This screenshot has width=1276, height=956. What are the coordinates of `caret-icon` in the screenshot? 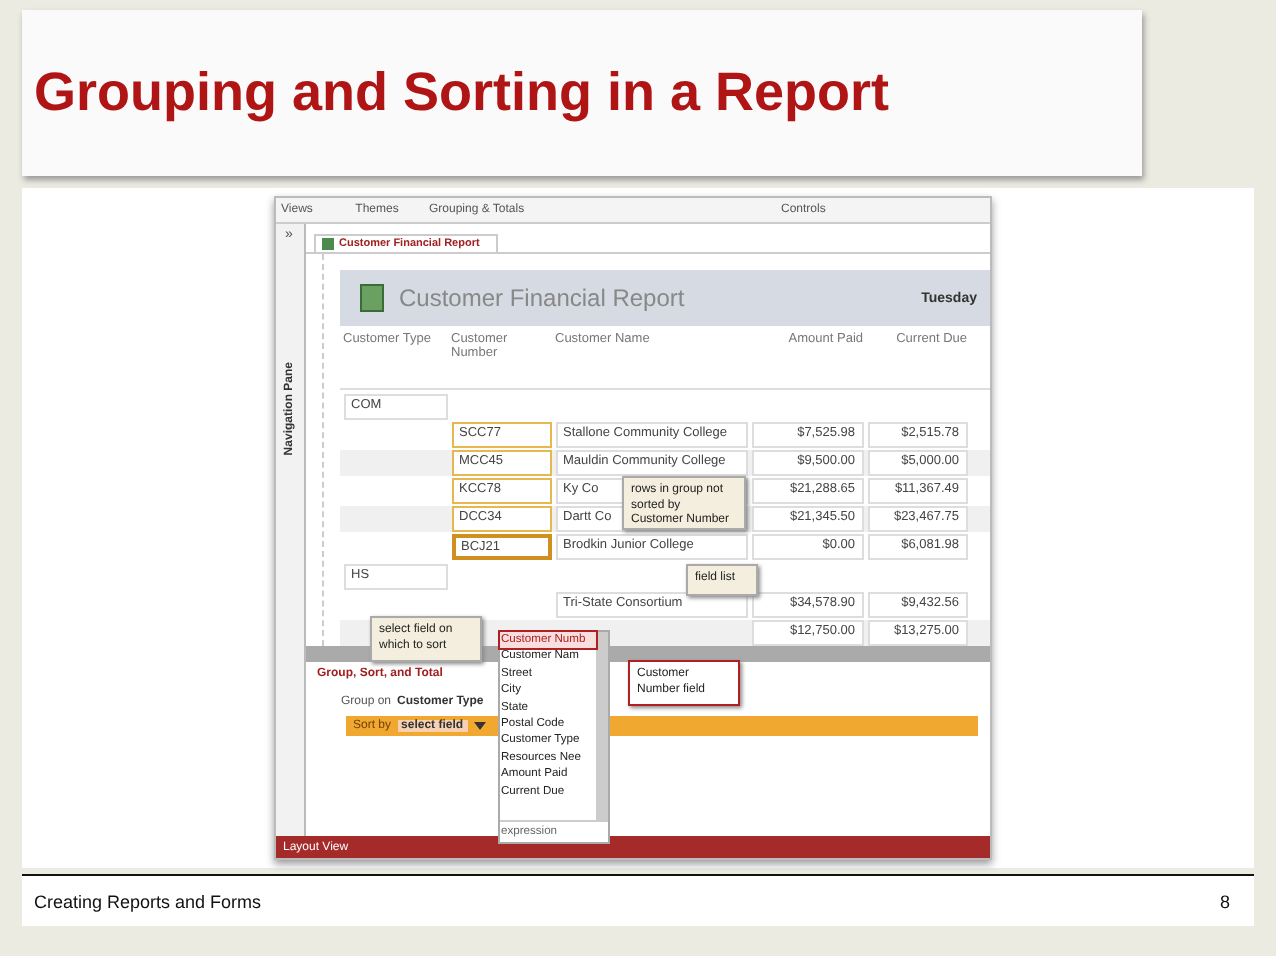 It's located at (479, 726).